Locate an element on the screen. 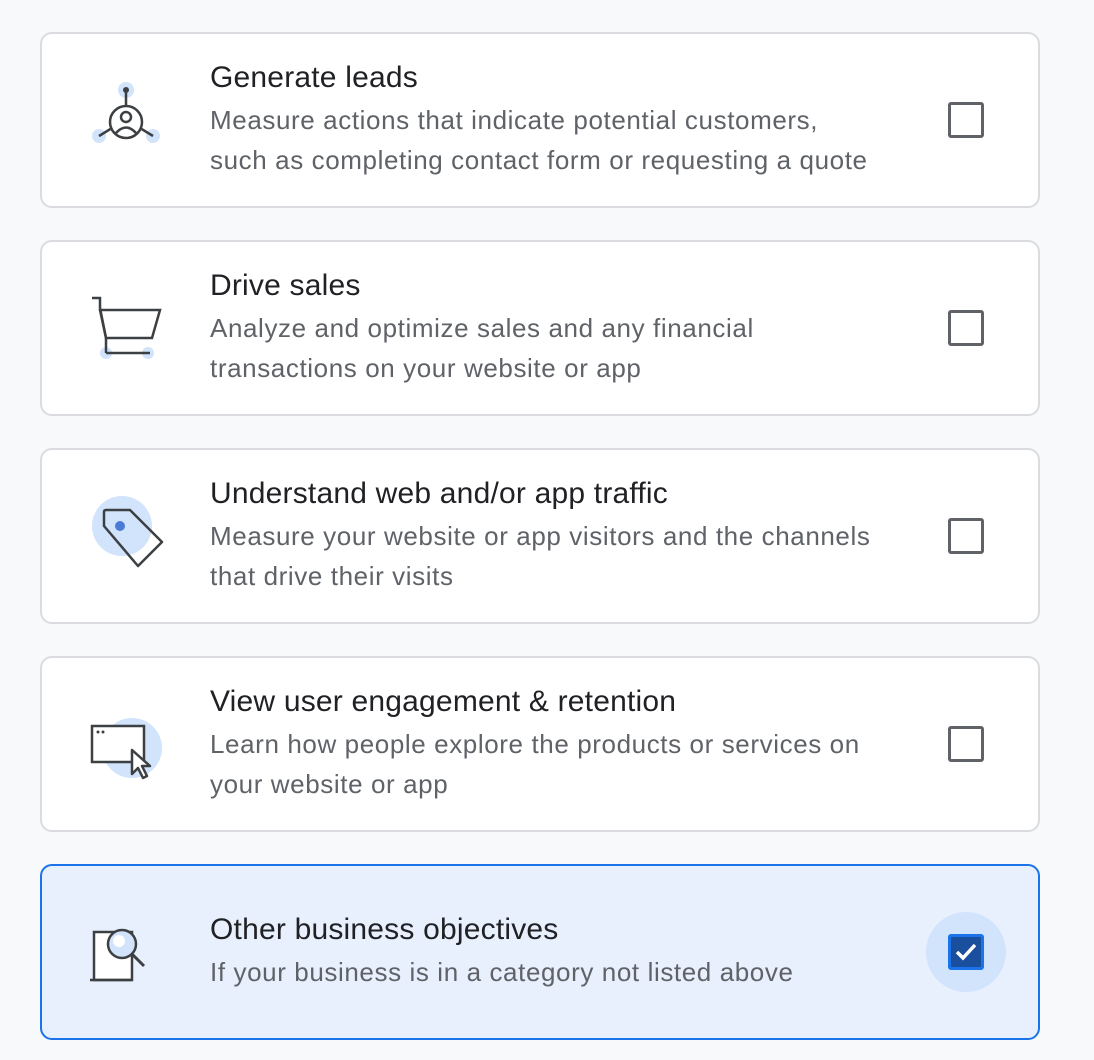  objective-title: Understand web and/or app traffic is located at coordinates (439, 493).